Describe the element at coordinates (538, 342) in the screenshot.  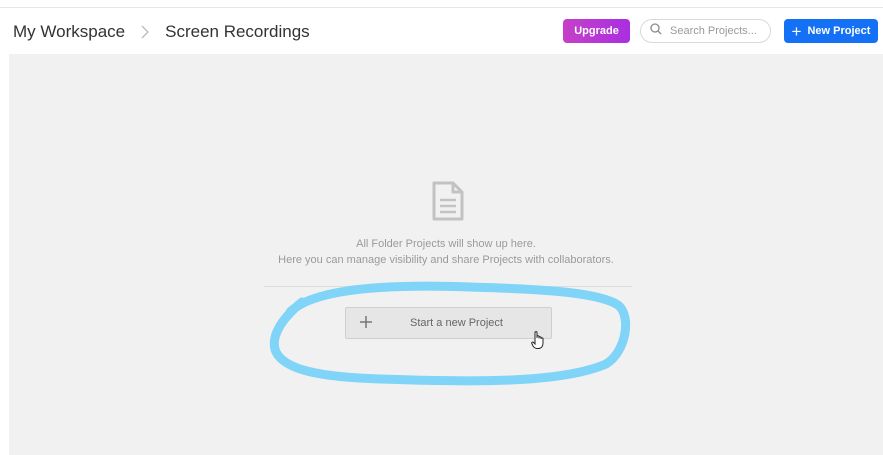
I see `hand-pointer-cursor-icon` at that location.